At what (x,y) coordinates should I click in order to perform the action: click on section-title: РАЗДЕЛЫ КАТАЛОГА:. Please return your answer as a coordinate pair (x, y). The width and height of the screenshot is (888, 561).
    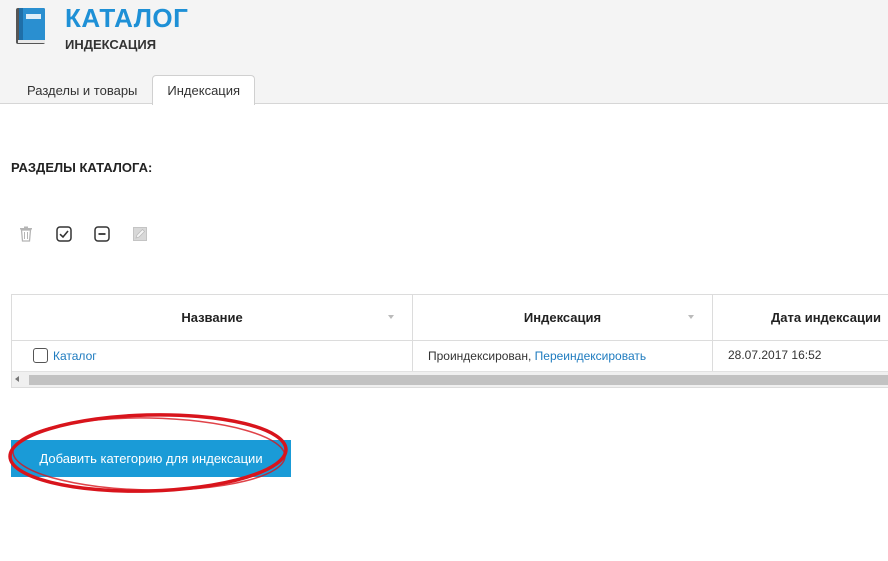
    Looking at the image, I should click on (82, 167).